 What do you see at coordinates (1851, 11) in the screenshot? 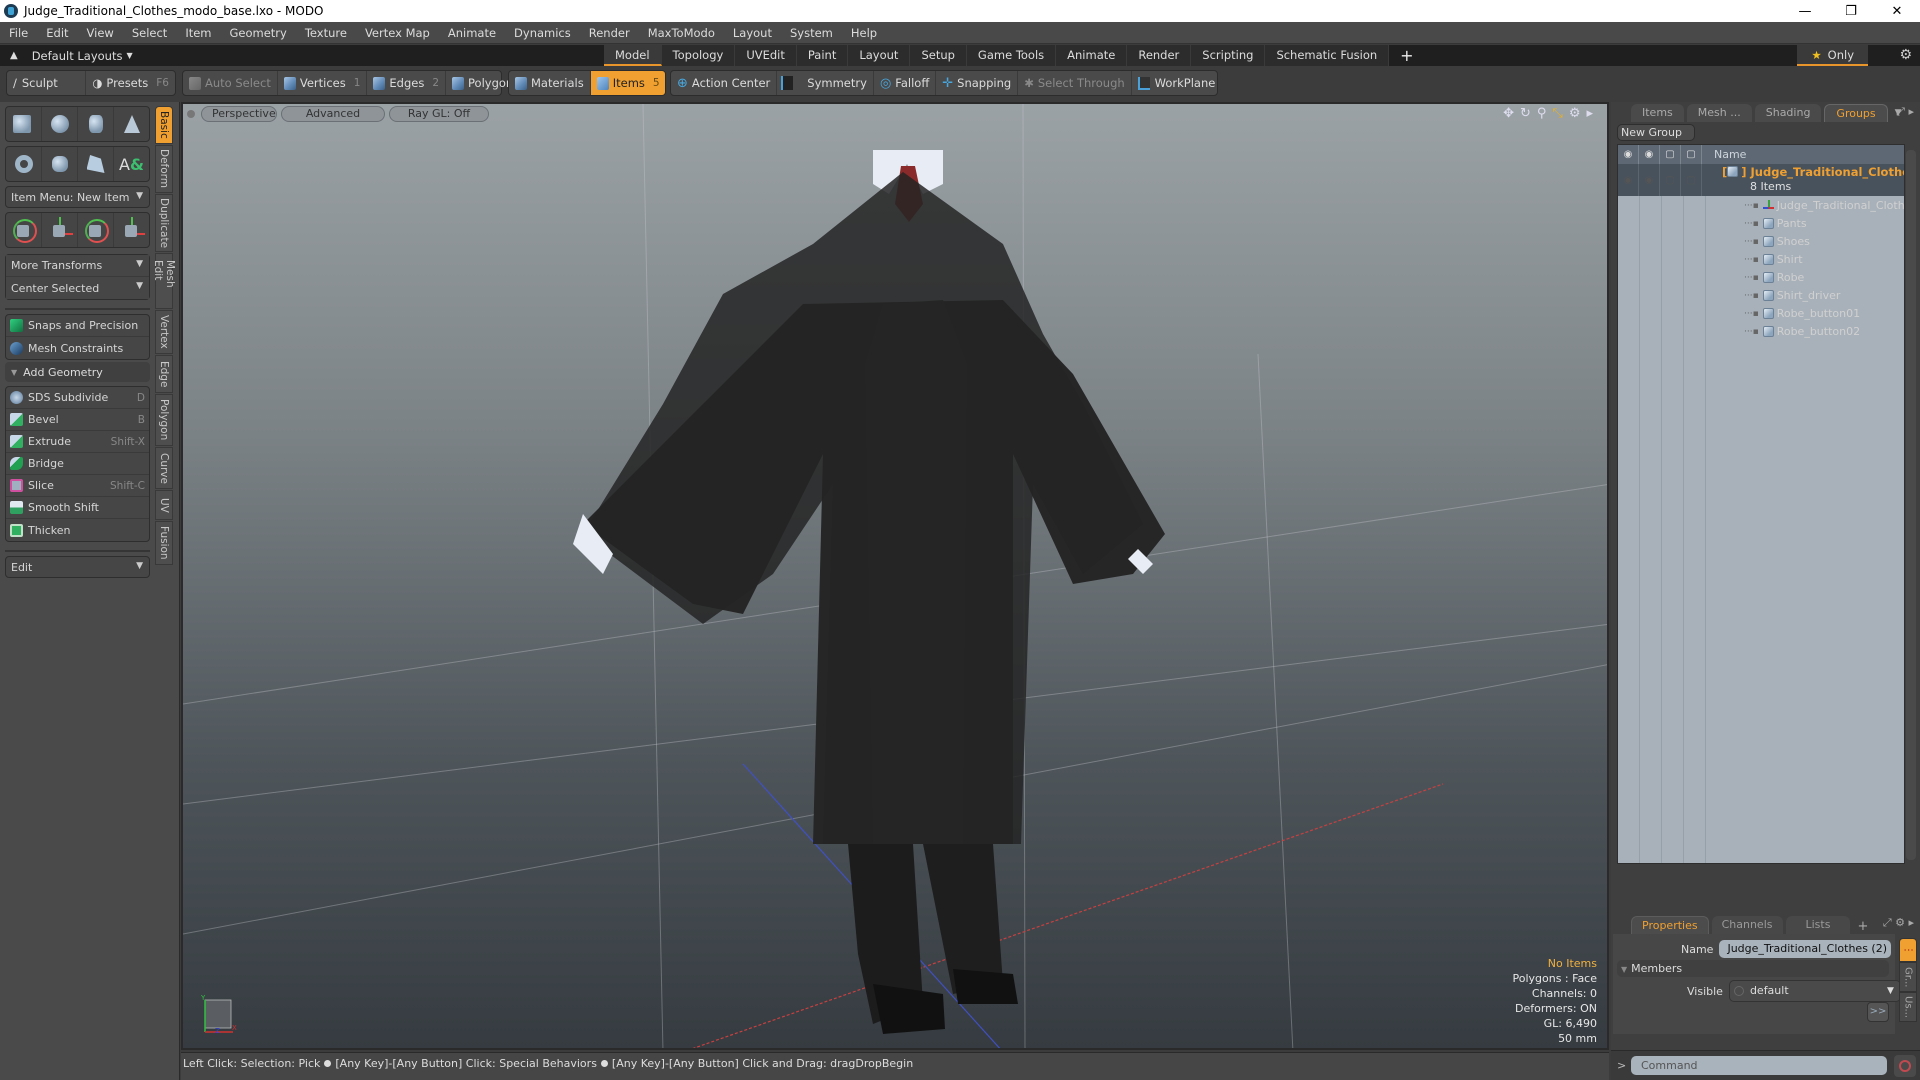
I see `restore-button: ❐` at bounding box center [1851, 11].